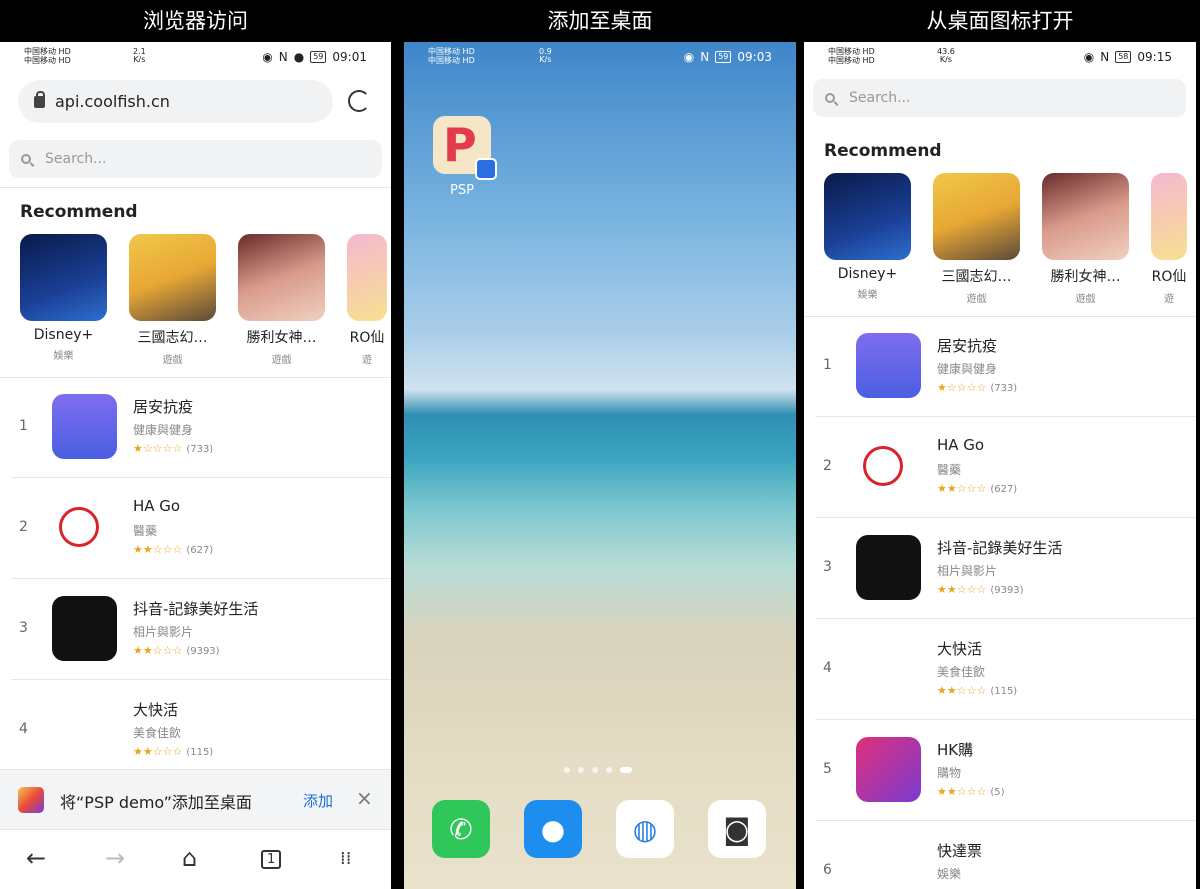 This screenshot has width=1200, height=889. Describe the element at coordinates (195, 57) in the screenshot. I see `status-bar: 中国移动 HD 中国移动 HD 2.1 K/s ◉ N ● 59 09:01` at that location.